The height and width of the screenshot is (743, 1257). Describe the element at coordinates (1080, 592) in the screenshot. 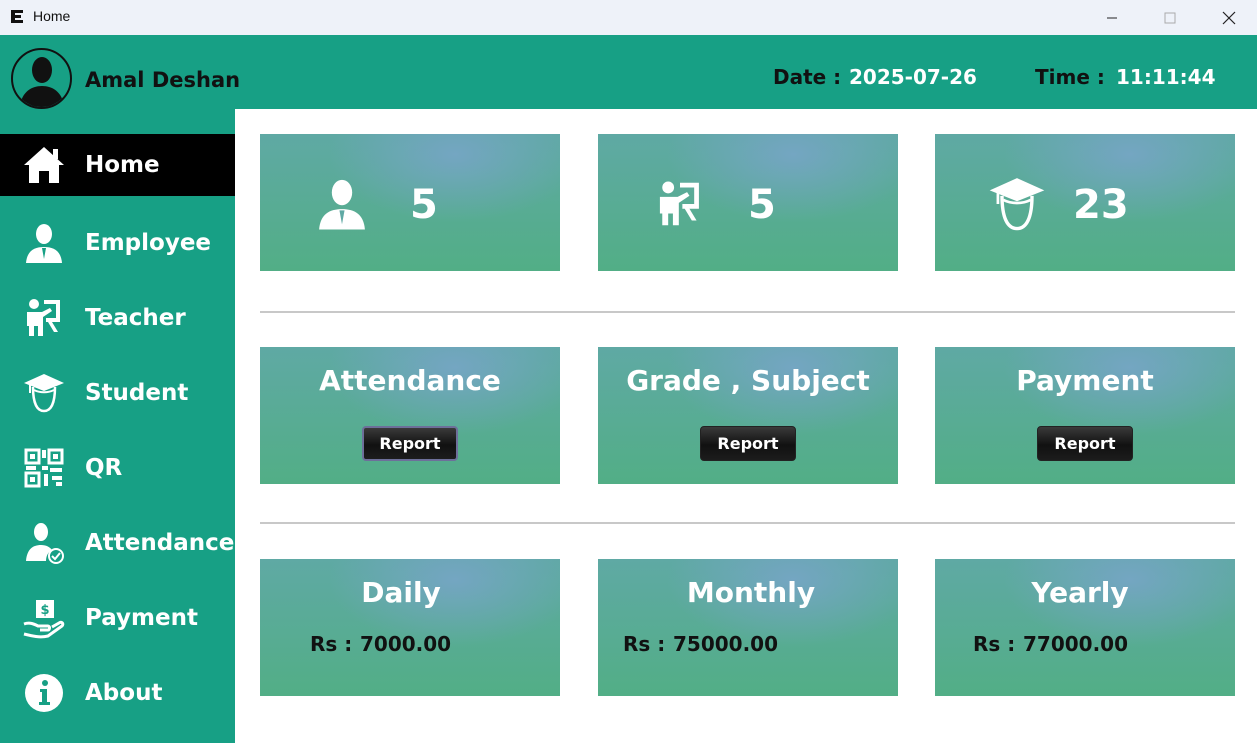

I see `card-title: Yearly` at that location.